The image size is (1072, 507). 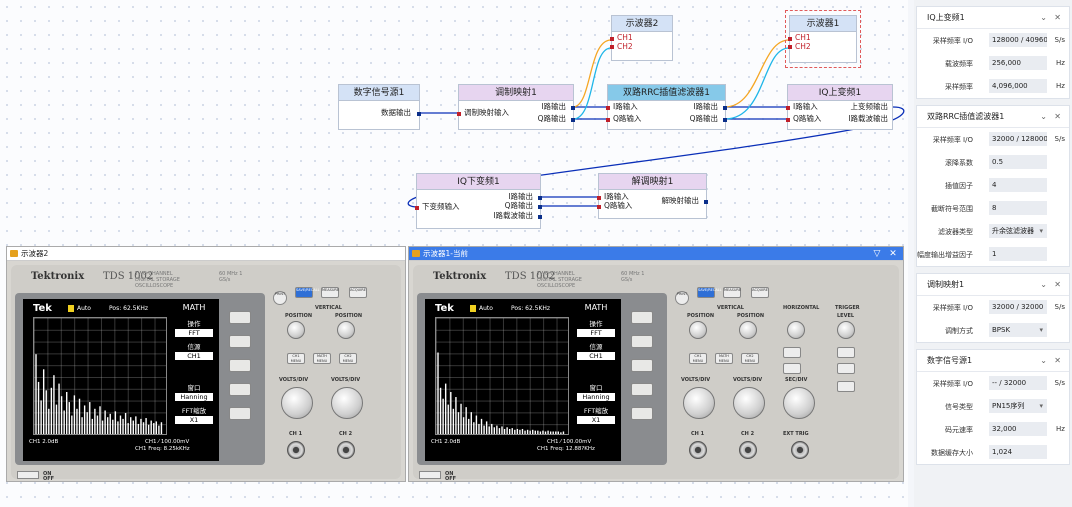 I want to click on trig-view-button, so click(x=846, y=386).